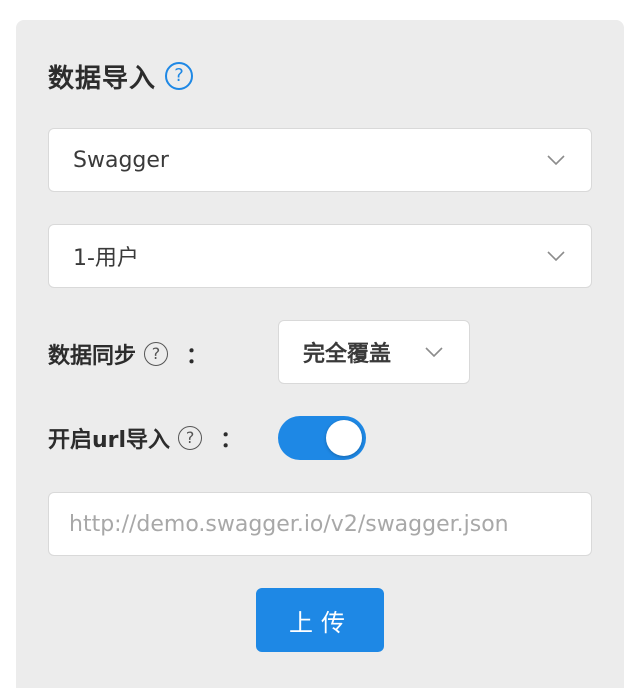 The height and width of the screenshot is (688, 642). Describe the element at coordinates (106, 258) in the screenshot. I see `project-value: 1-用户` at that location.